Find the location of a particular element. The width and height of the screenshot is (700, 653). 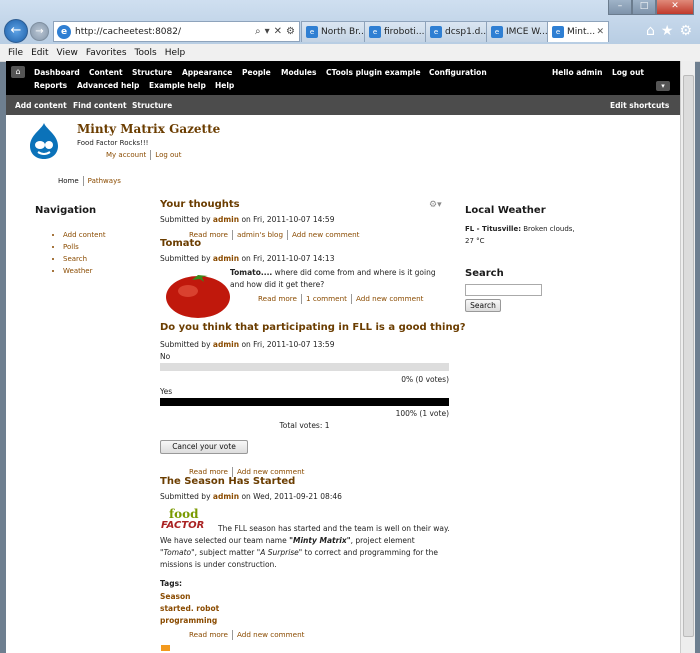

toolbar-example-help: Example help is located at coordinates (177, 85).